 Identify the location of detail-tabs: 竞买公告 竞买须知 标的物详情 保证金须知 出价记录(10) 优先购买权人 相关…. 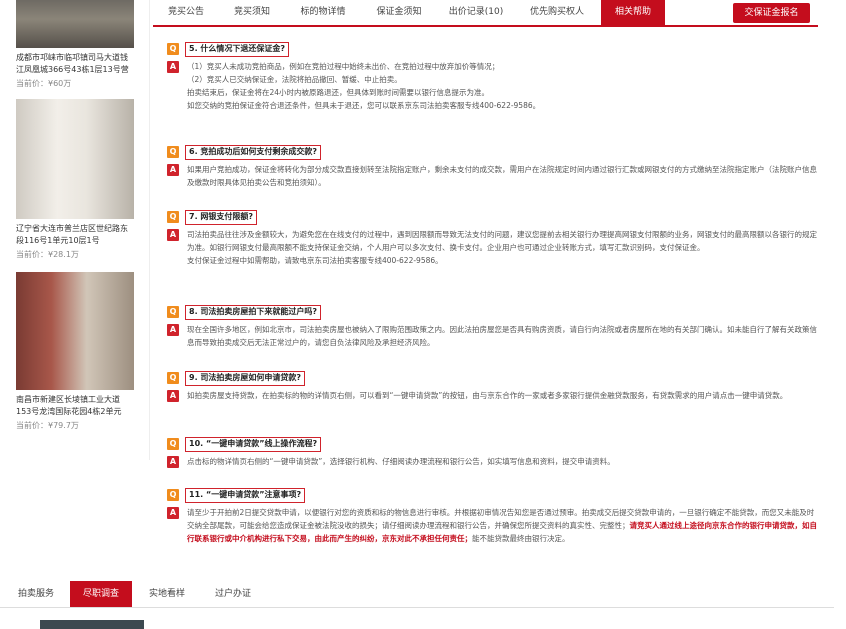
(485, 13).